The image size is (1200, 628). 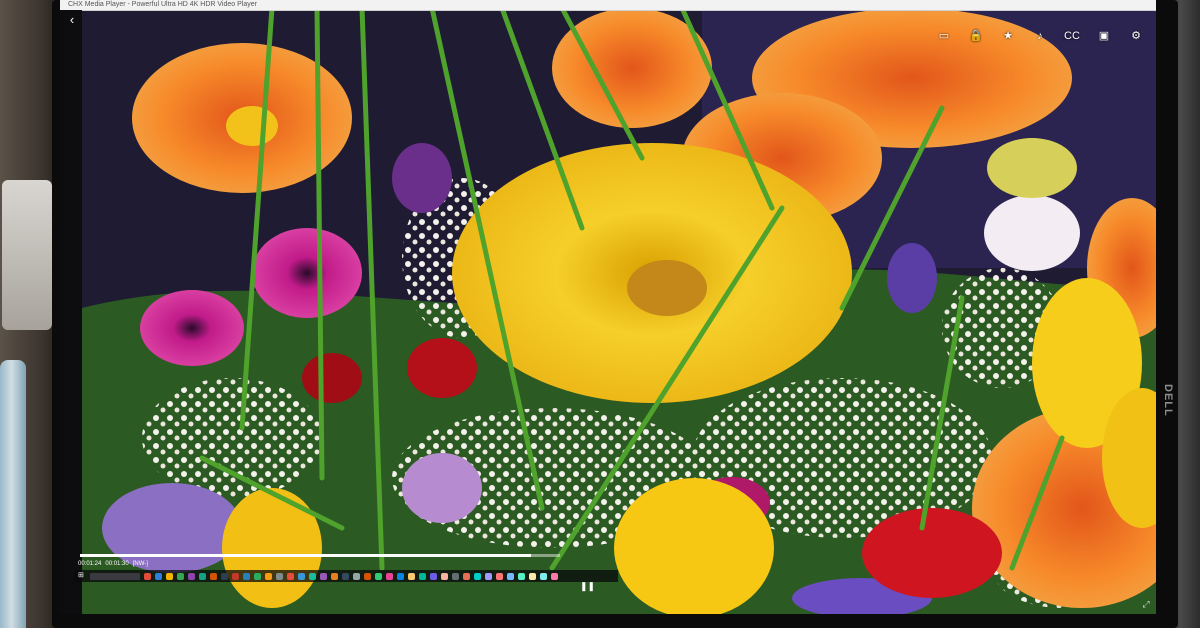 I want to click on time-display: 00:01:24 00:01:30 [NW-], so click(x=115, y=564).